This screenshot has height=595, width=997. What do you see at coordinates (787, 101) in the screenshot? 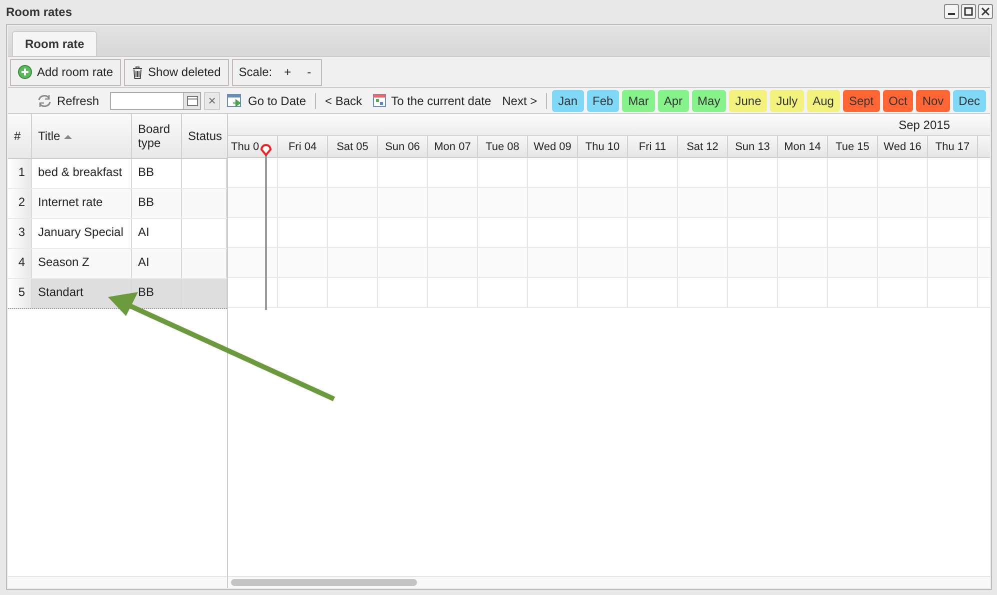
I see `month-button: July` at bounding box center [787, 101].